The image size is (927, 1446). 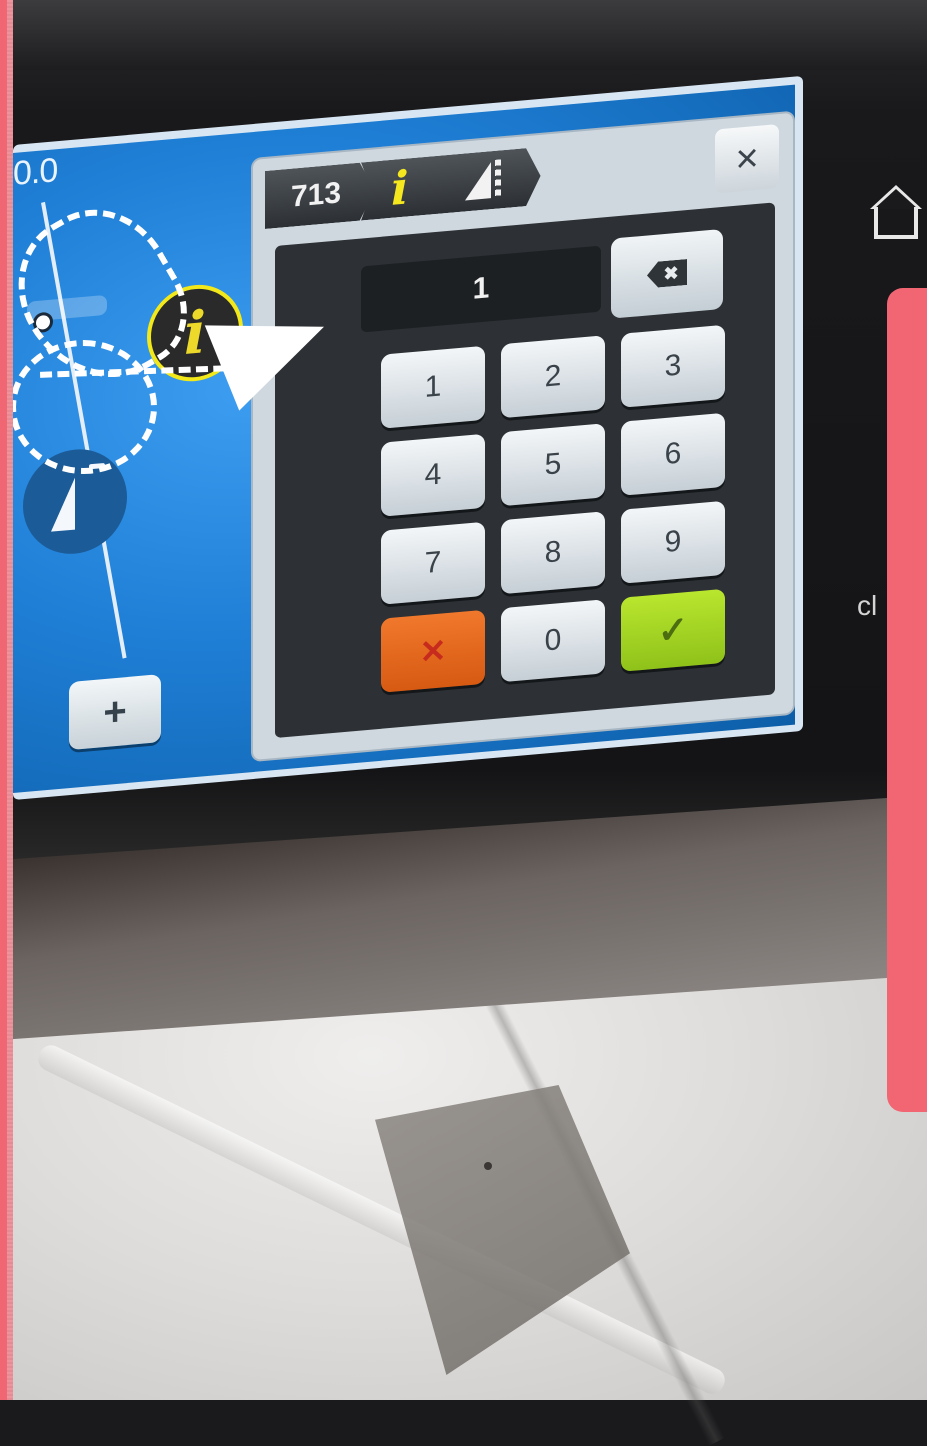 I want to click on tab-pattern-number: 713, so click(x=320, y=195).